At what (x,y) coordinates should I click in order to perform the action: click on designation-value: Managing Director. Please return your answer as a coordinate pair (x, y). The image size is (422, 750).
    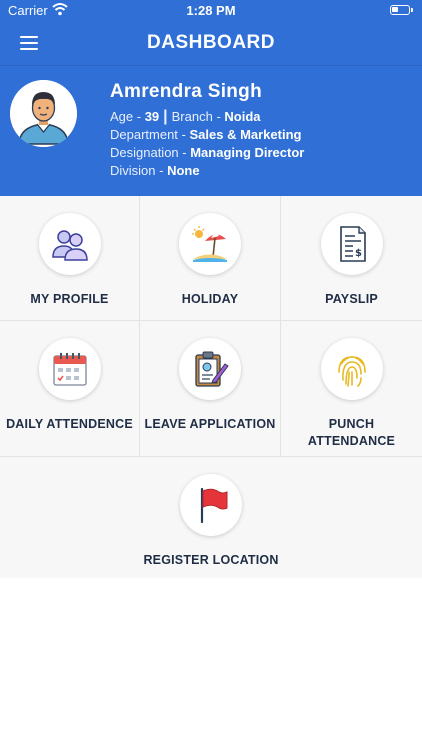
    Looking at the image, I should click on (247, 152).